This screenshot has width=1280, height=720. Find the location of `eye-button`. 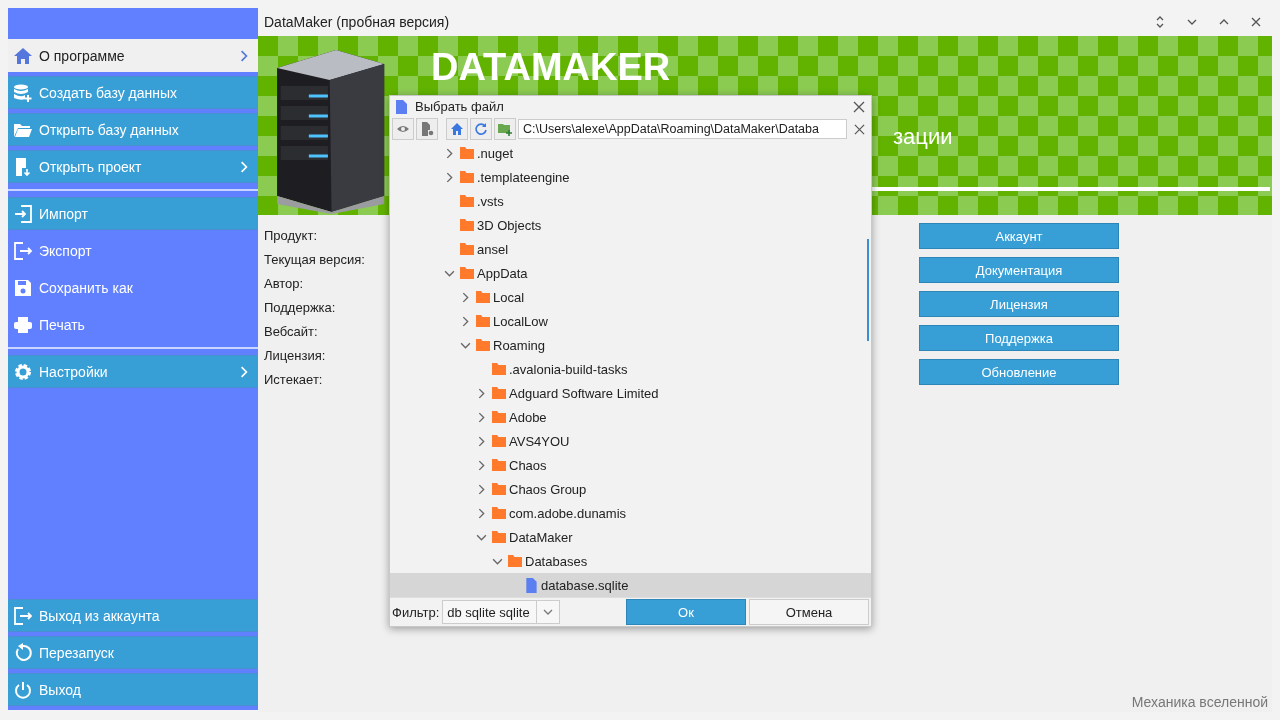

eye-button is located at coordinates (403, 129).